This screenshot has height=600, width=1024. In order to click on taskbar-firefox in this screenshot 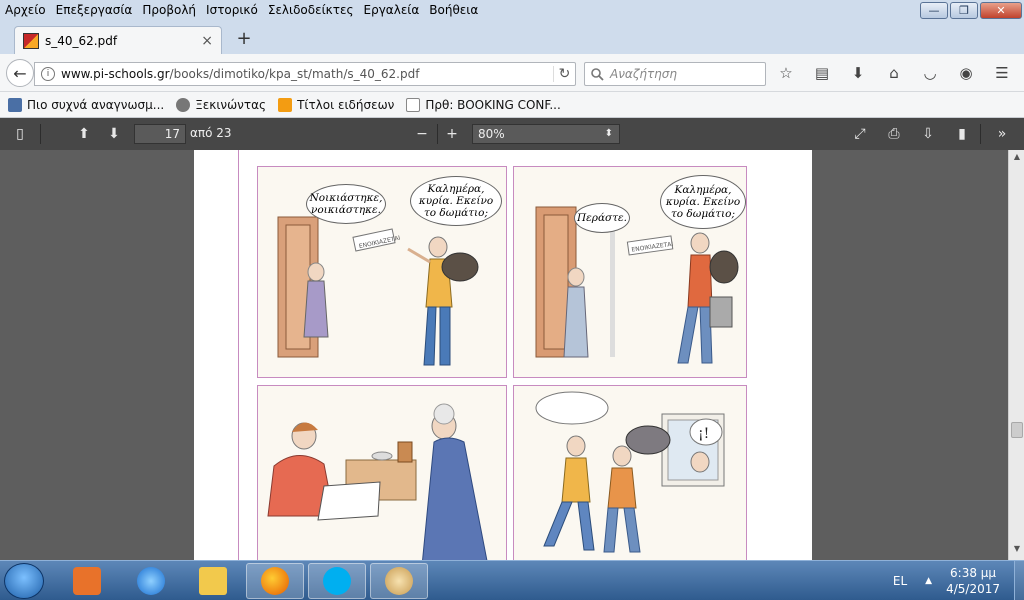, I will do `click(275, 581)`.